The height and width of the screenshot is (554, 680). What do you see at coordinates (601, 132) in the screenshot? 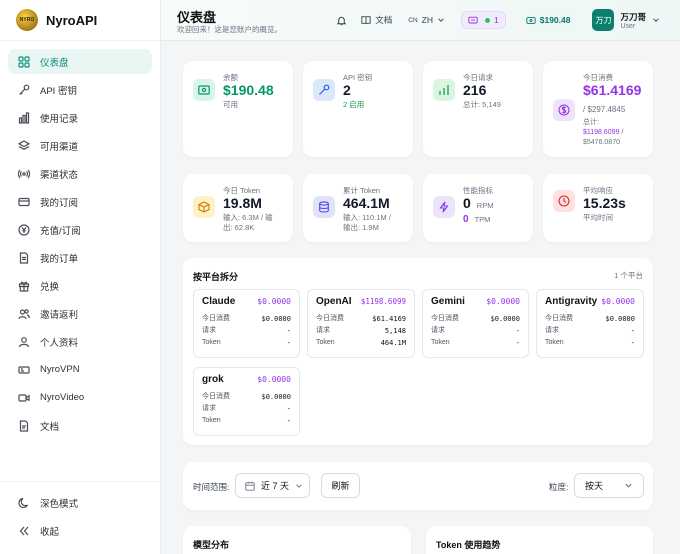
I see `stat-total-a: $1198.6099` at bounding box center [601, 132].